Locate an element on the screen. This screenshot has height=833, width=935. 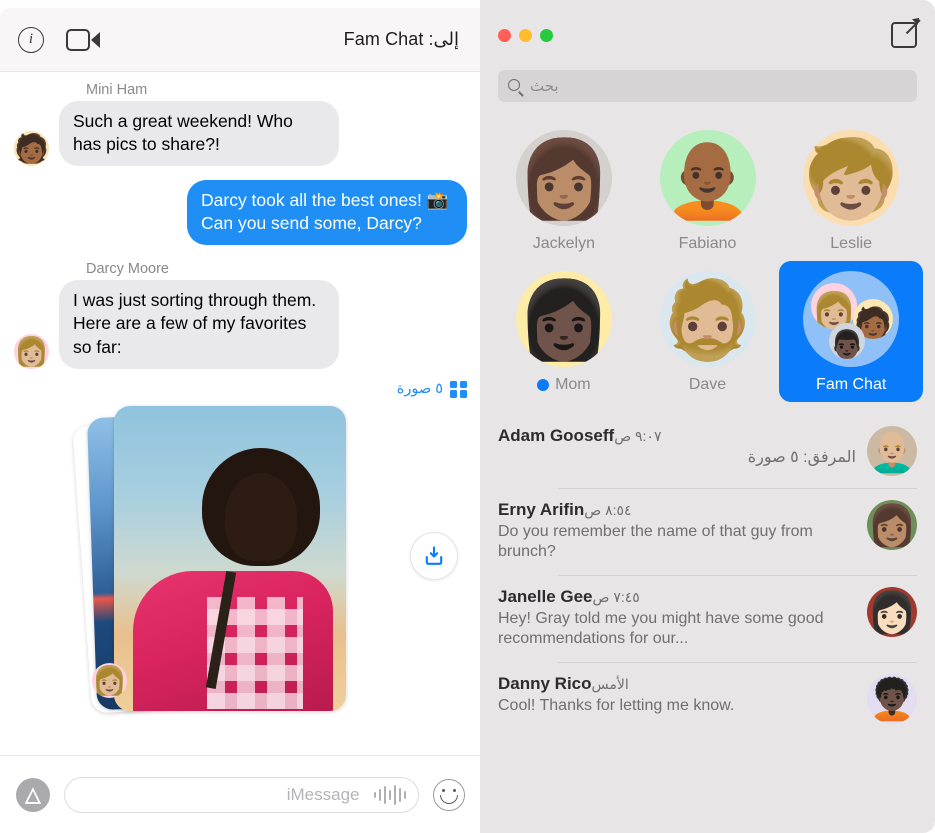
memoji-glyph: 🧑🏿‍🦱 is located at coordinates (892, 699).